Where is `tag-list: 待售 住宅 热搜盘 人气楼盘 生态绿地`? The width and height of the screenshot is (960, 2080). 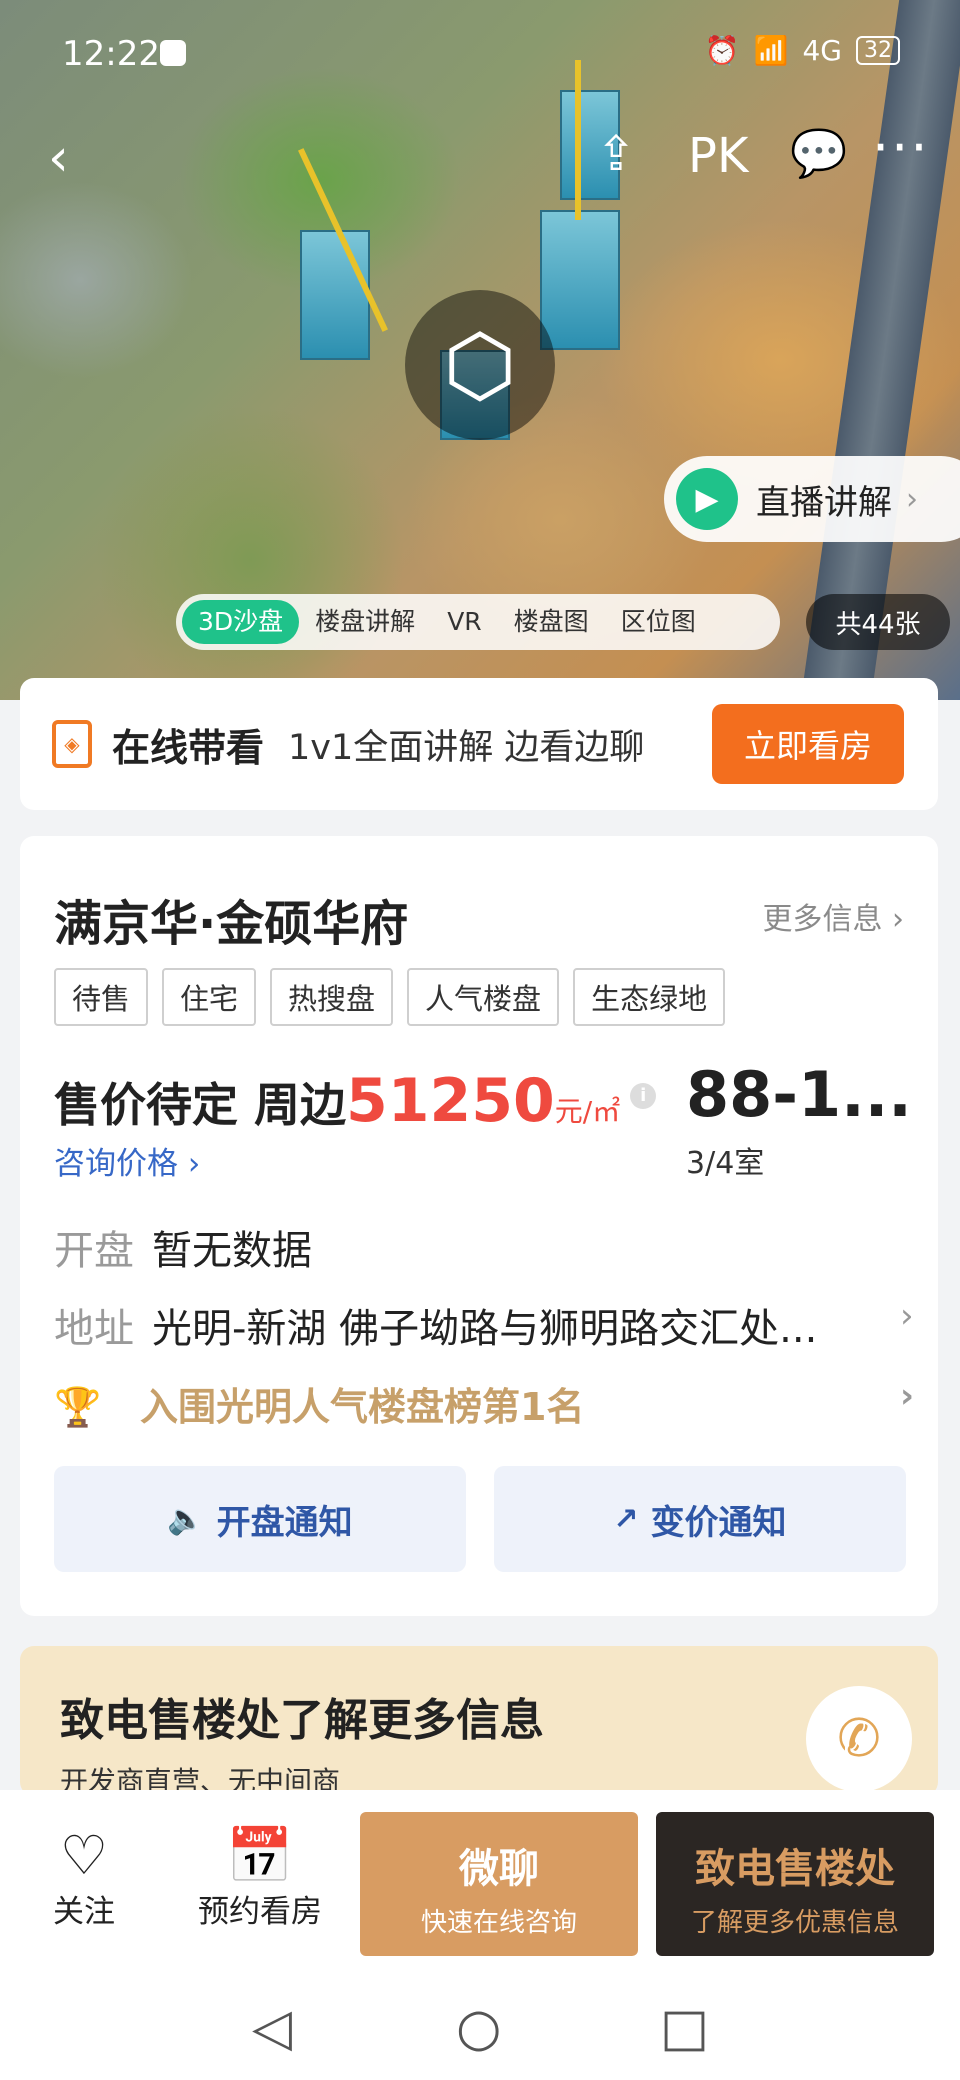 tag-list: 待售 住宅 热搜盘 人气楼盘 生态绿地 is located at coordinates (390, 997).